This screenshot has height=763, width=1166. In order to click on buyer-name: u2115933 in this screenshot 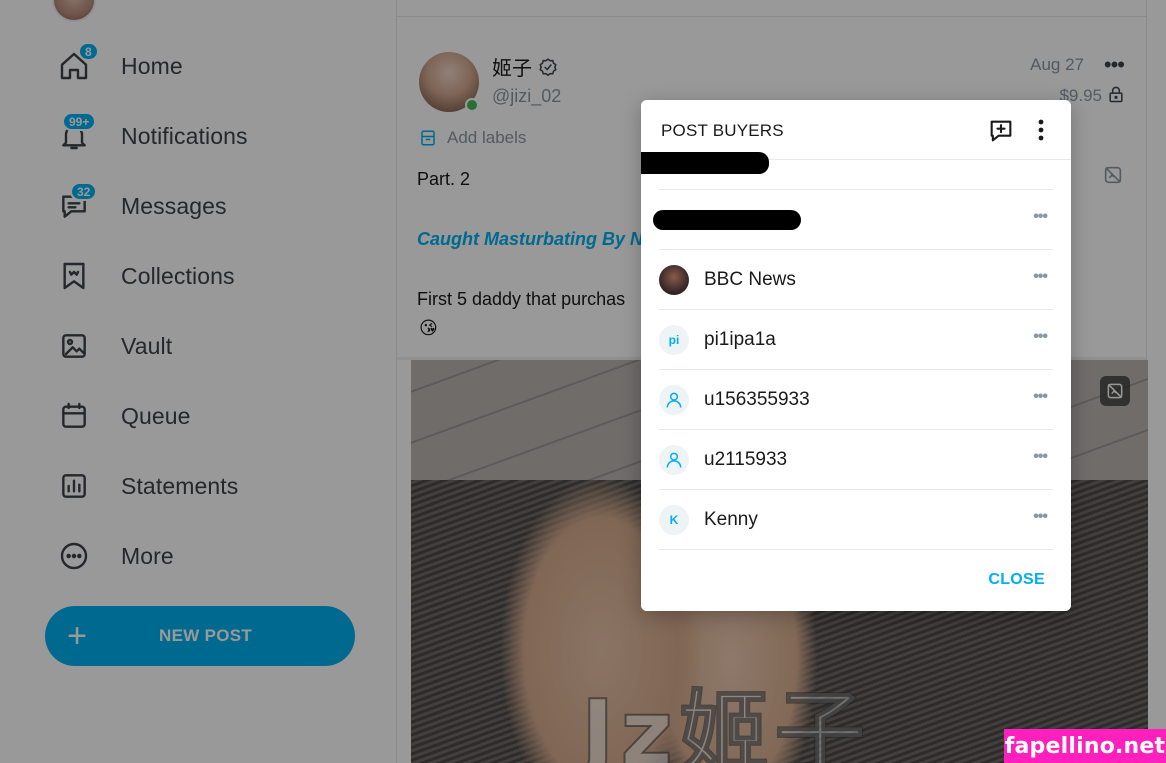, I will do `click(745, 460)`.